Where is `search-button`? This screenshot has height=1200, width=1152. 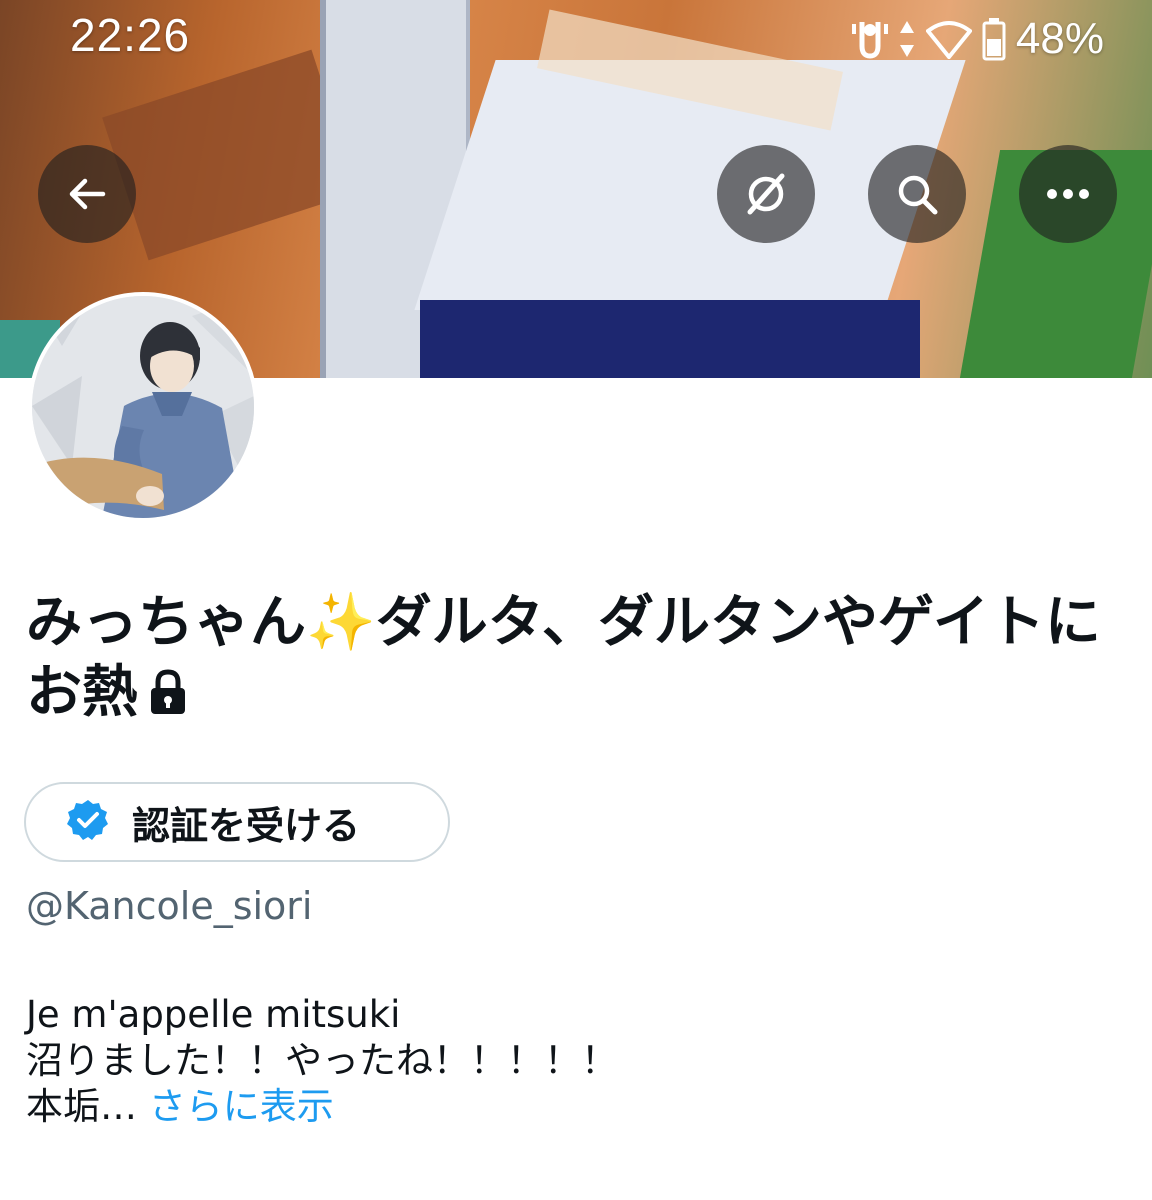 search-button is located at coordinates (917, 194).